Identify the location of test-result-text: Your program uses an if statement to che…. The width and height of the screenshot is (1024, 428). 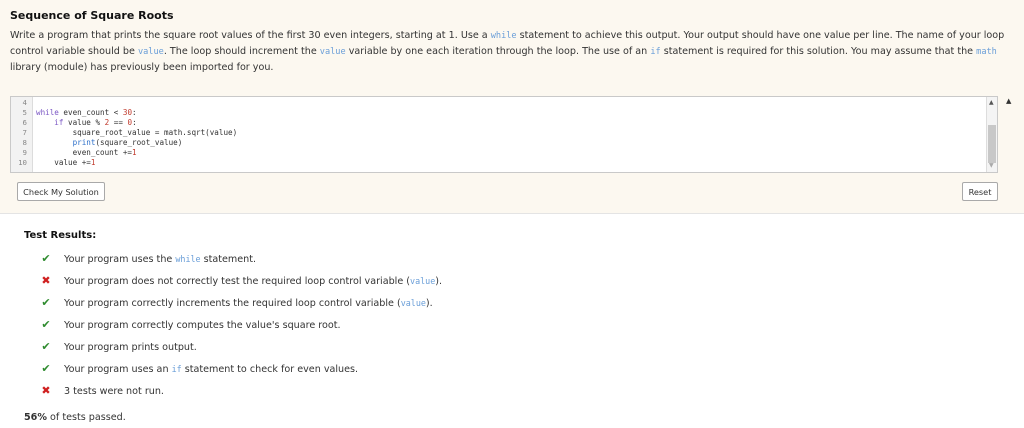
(211, 369).